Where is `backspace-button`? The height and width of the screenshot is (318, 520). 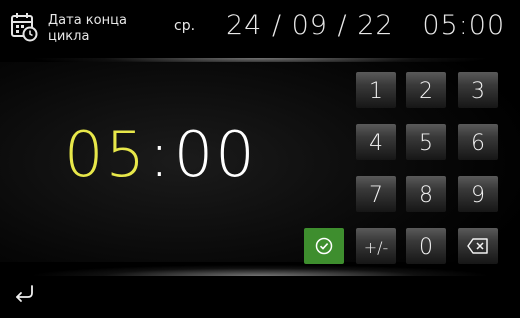
backspace-button is located at coordinates (478, 246).